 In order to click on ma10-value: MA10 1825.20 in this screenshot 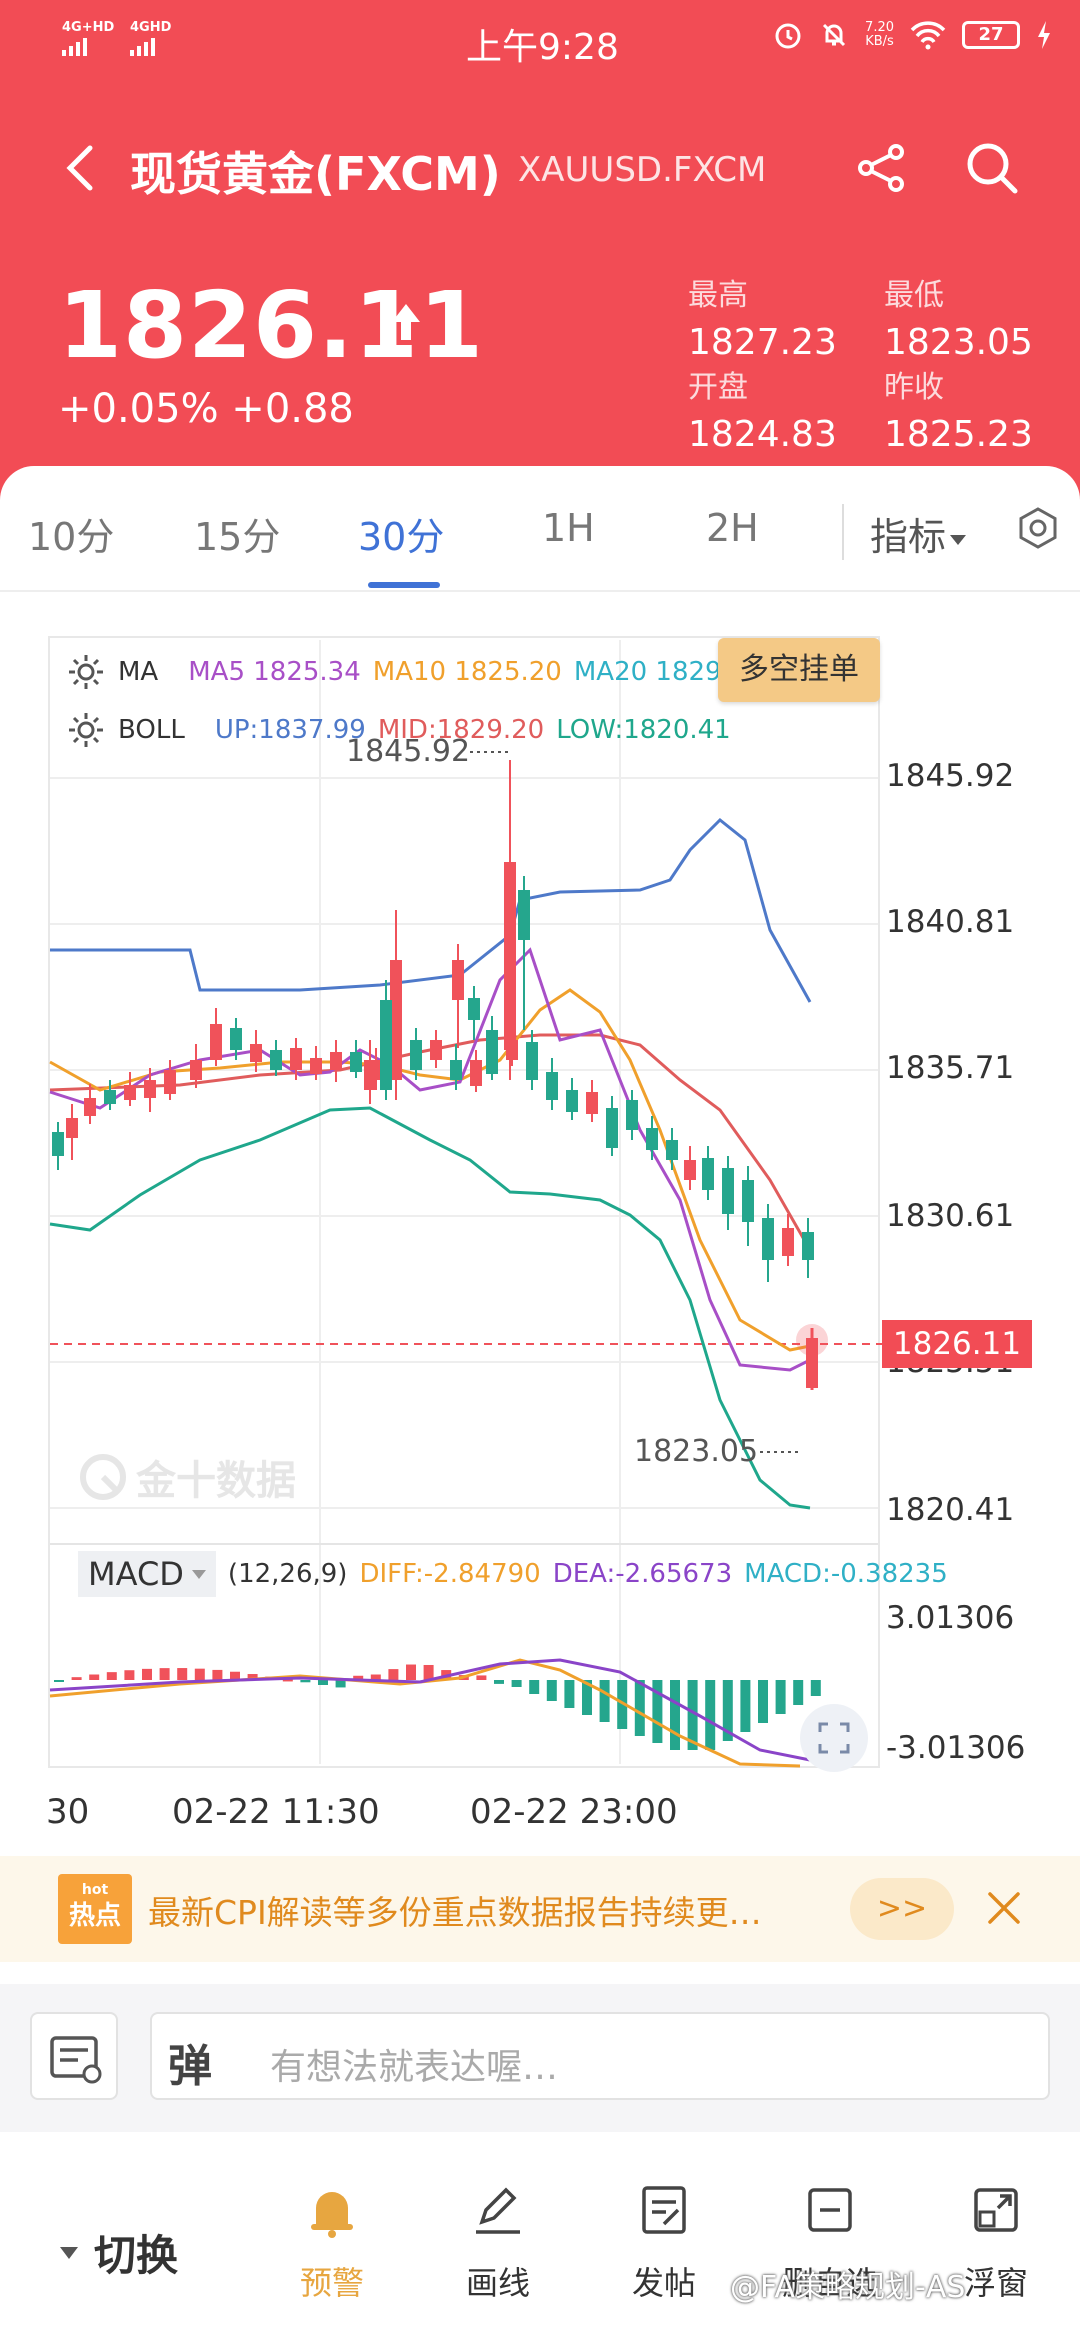, I will do `click(467, 672)`.